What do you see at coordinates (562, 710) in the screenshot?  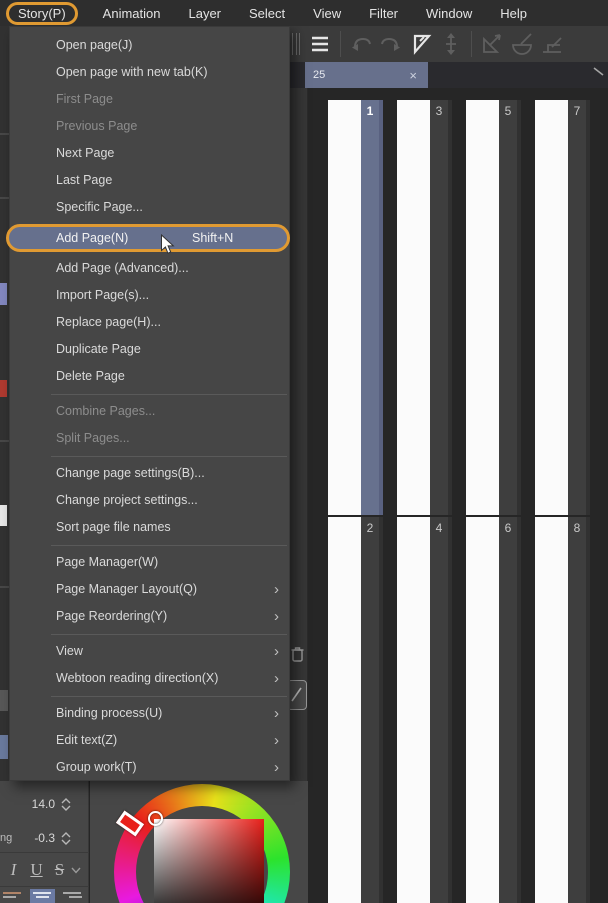 I see `page-thumbnail-8: 8` at bounding box center [562, 710].